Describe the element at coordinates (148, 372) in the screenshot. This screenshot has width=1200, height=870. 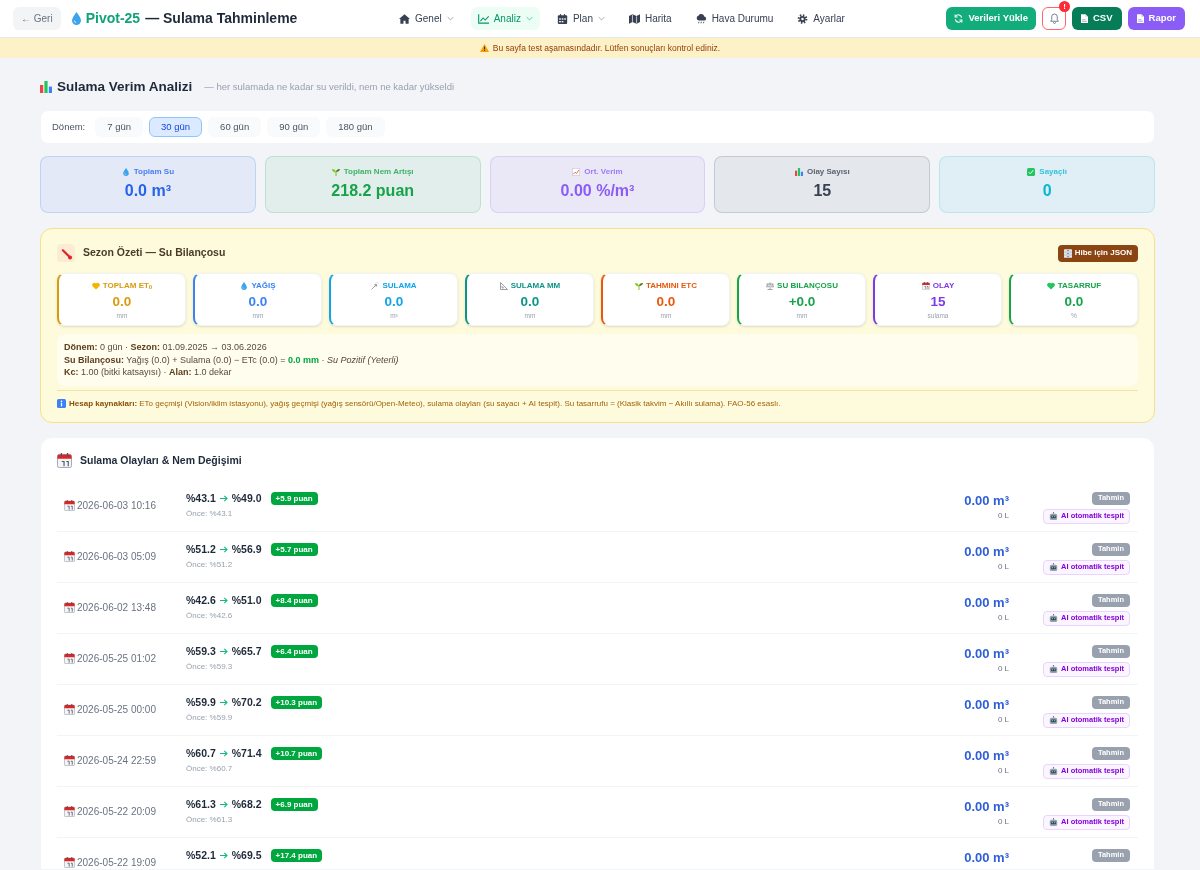
I see `crop-summary: Kc: 1.00 (bitki katsayısı) · Alan: 1.0 dekar` at that location.